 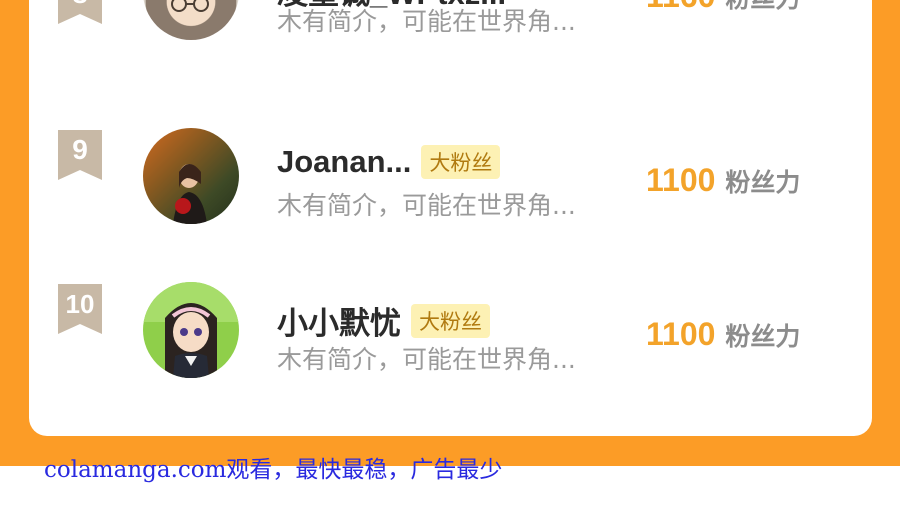 I want to click on avatar-woman-autumn-icon, so click(x=190, y=194).